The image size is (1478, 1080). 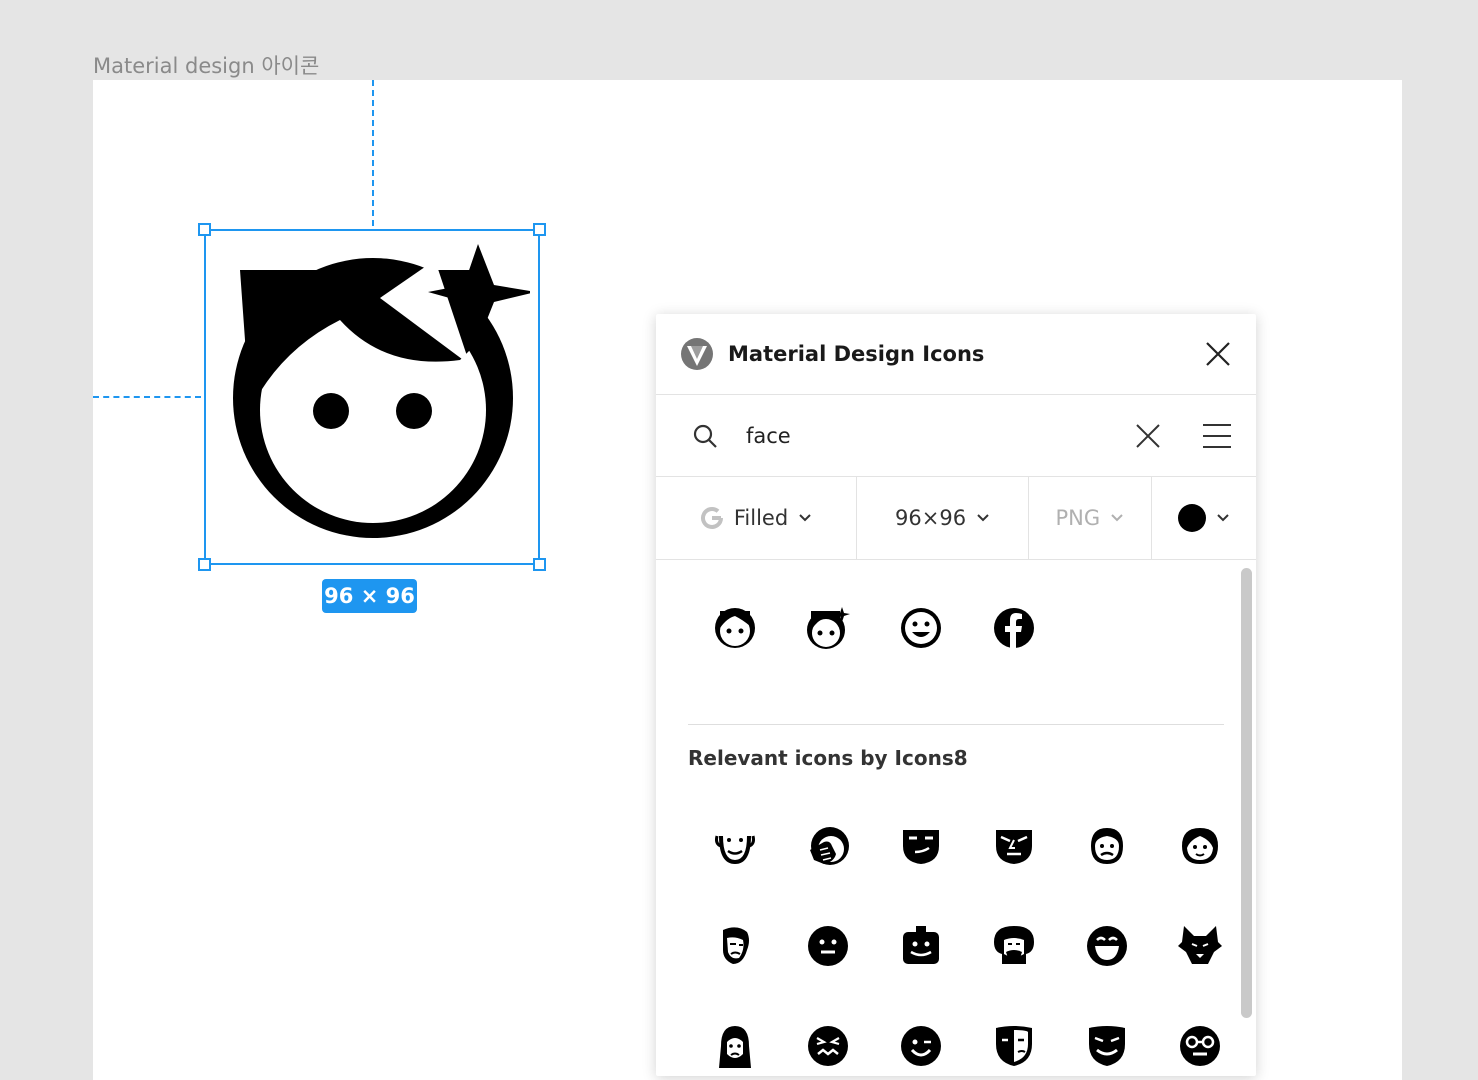 What do you see at coordinates (147, 397) in the screenshot?
I see `horizontal-guide` at bounding box center [147, 397].